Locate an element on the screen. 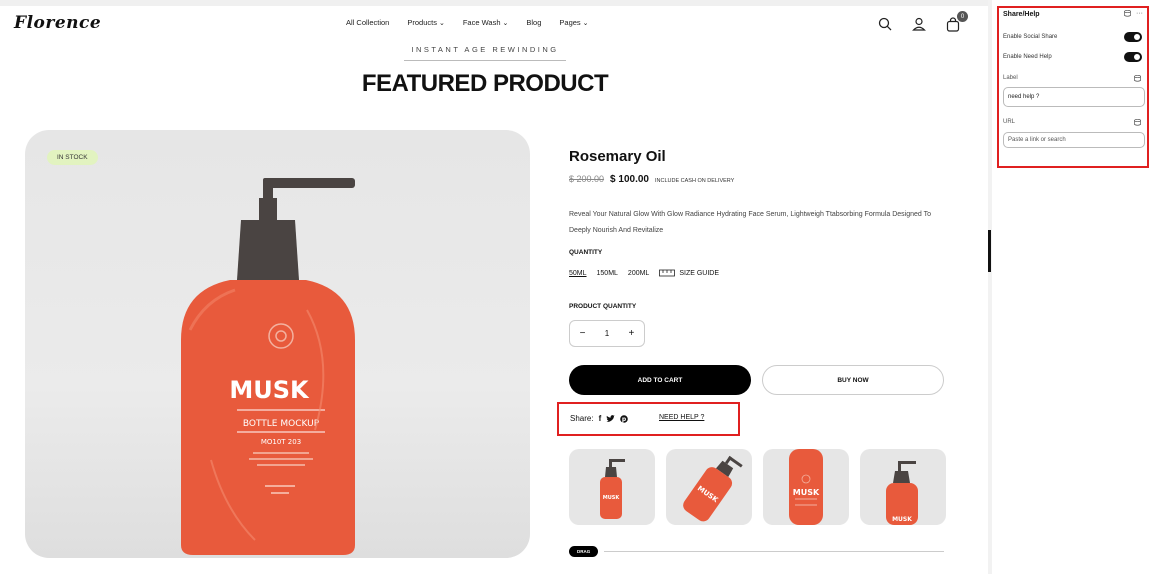 The height and width of the screenshot is (574, 1152). nav-item-all-collection: All Collection is located at coordinates (367, 22).